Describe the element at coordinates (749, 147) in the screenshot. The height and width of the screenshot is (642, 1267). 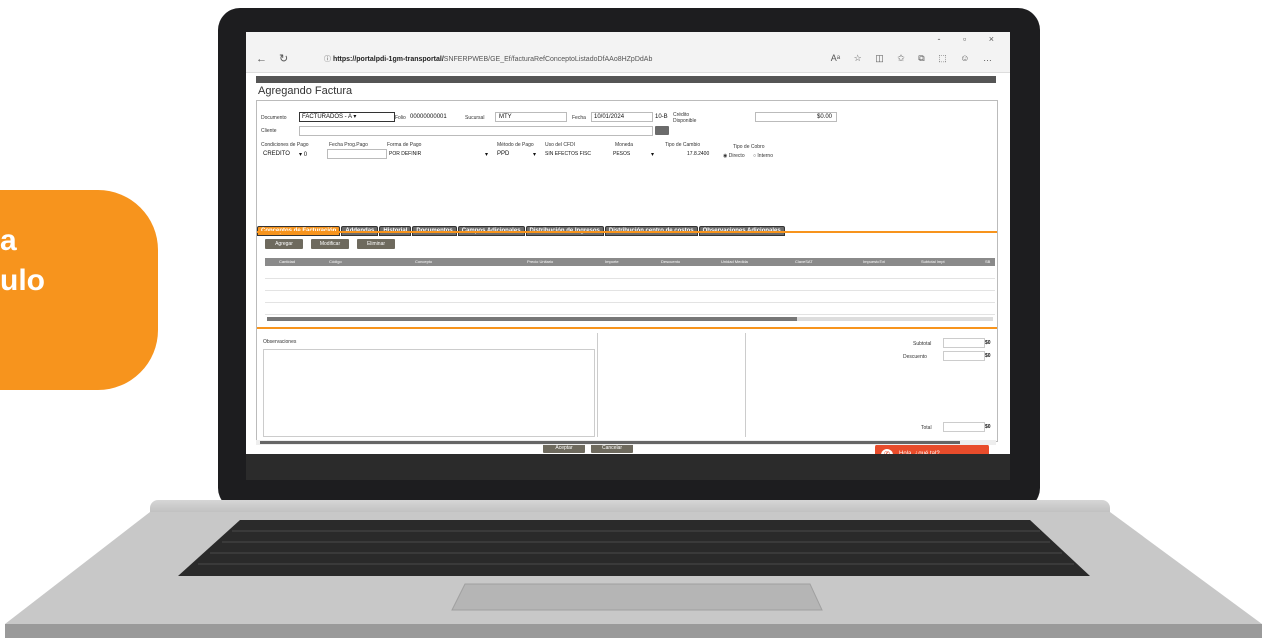
I see `label-tipo-cobro: Tipo de Cobro` at that location.